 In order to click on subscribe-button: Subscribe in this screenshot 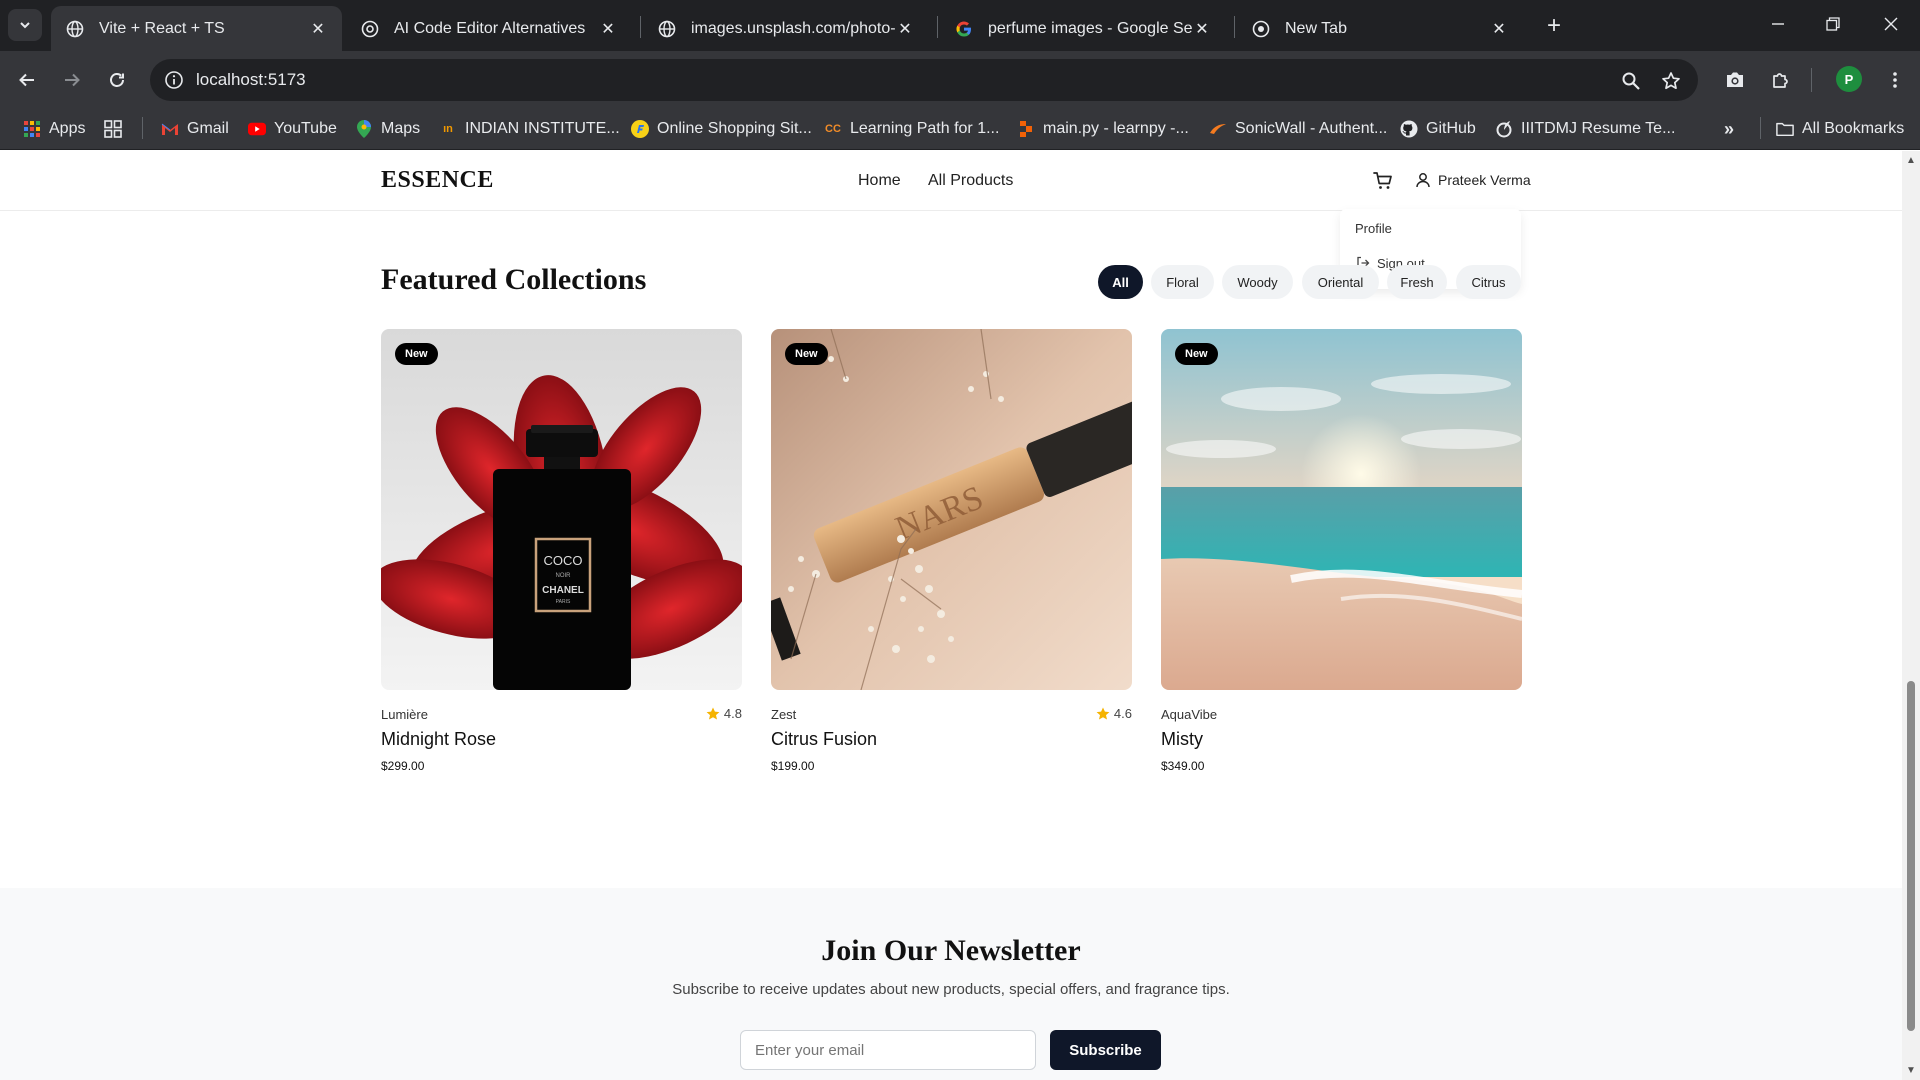, I will do `click(1105, 1050)`.